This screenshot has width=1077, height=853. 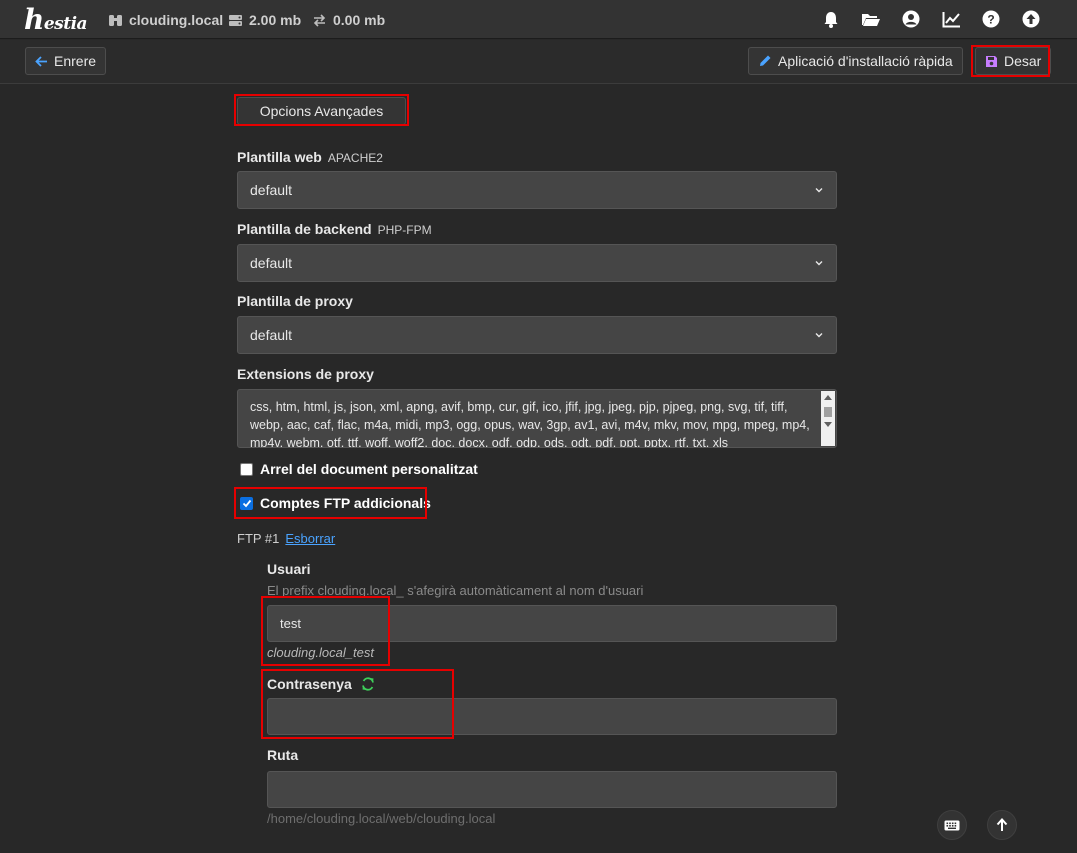 What do you see at coordinates (537, 263) in the screenshot?
I see `backend-template-select: default` at bounding box center [537, 263].